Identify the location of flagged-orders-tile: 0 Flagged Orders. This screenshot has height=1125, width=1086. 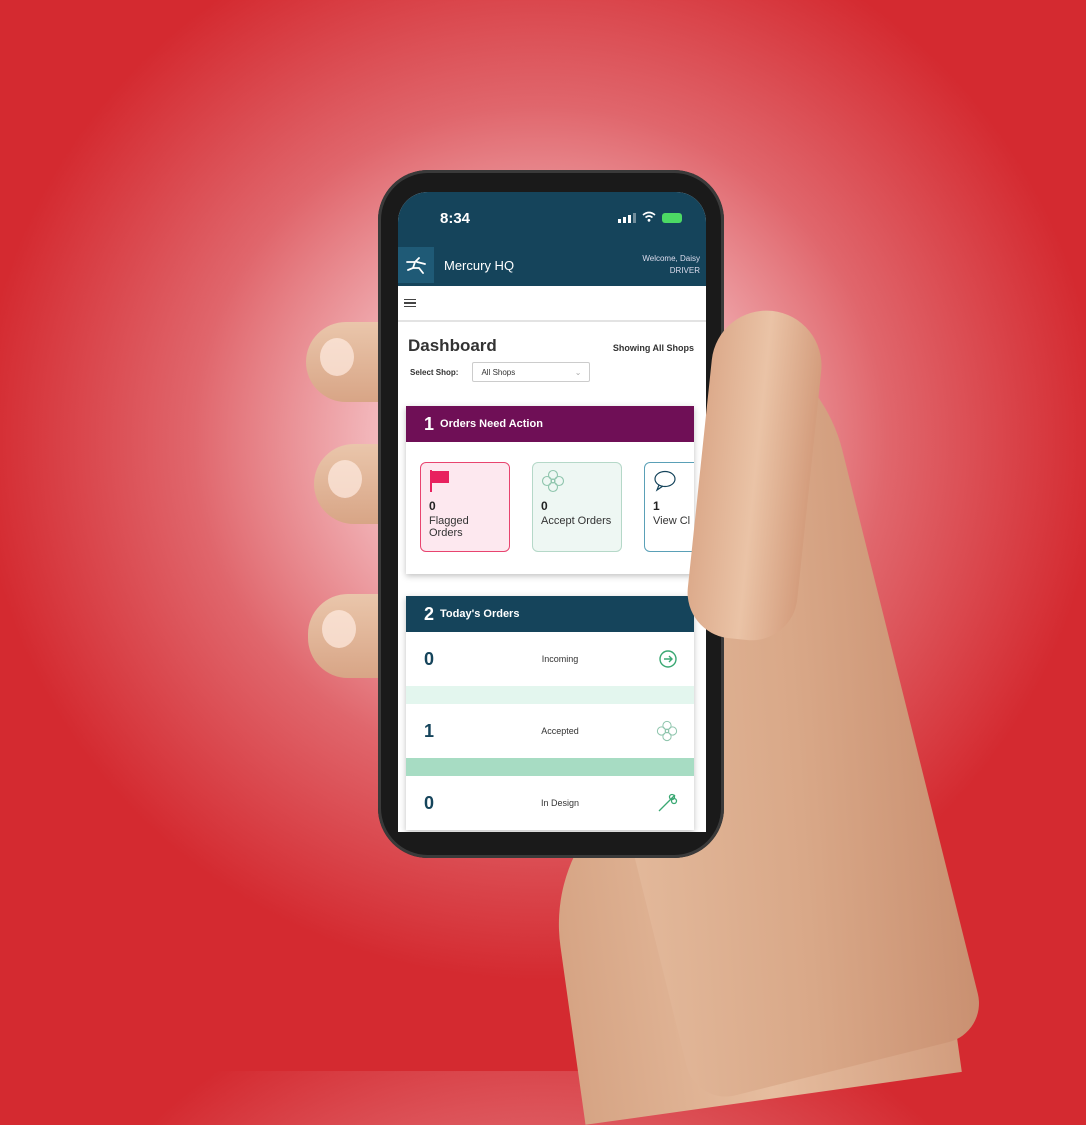
(465, 507).